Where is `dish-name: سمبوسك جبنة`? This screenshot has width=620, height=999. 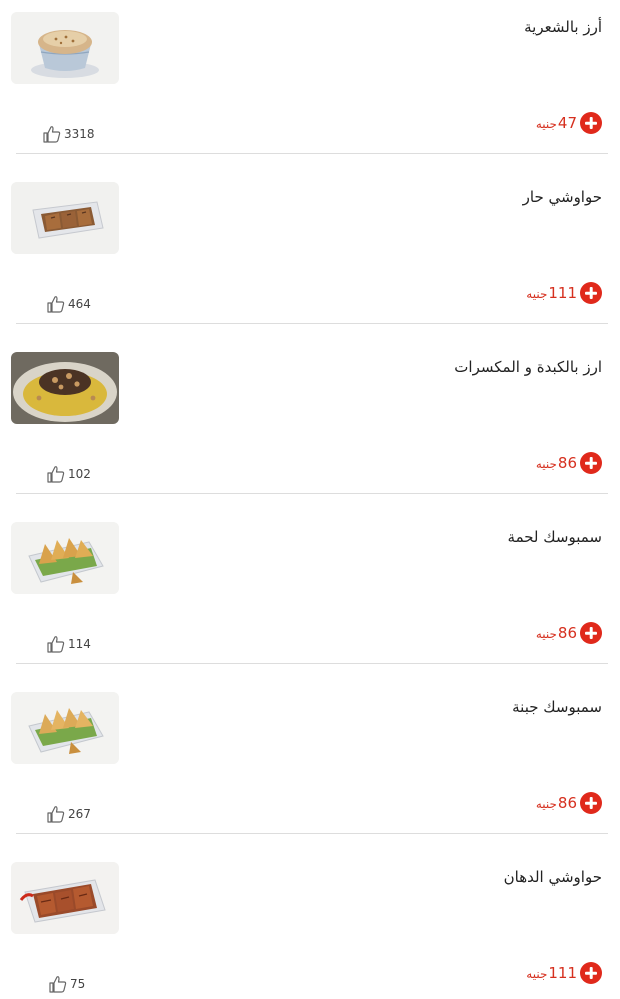
dish-name: سمبوسك جبنة is located at coordinates (557, 707).